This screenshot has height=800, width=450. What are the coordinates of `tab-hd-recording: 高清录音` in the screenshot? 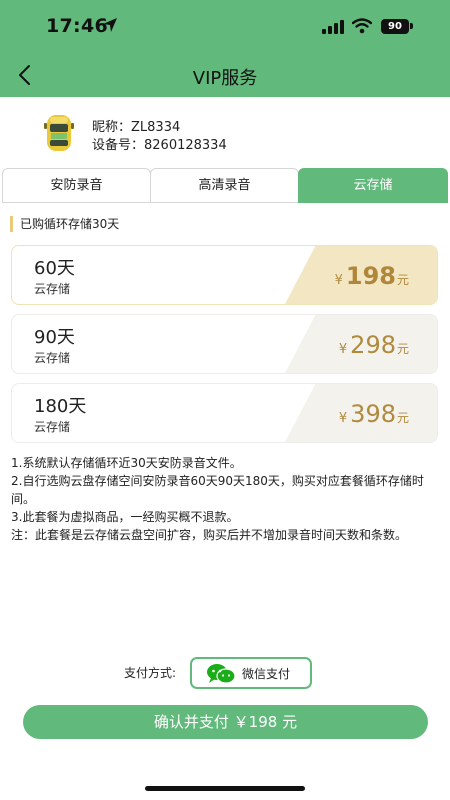 It's located at (224, 185).